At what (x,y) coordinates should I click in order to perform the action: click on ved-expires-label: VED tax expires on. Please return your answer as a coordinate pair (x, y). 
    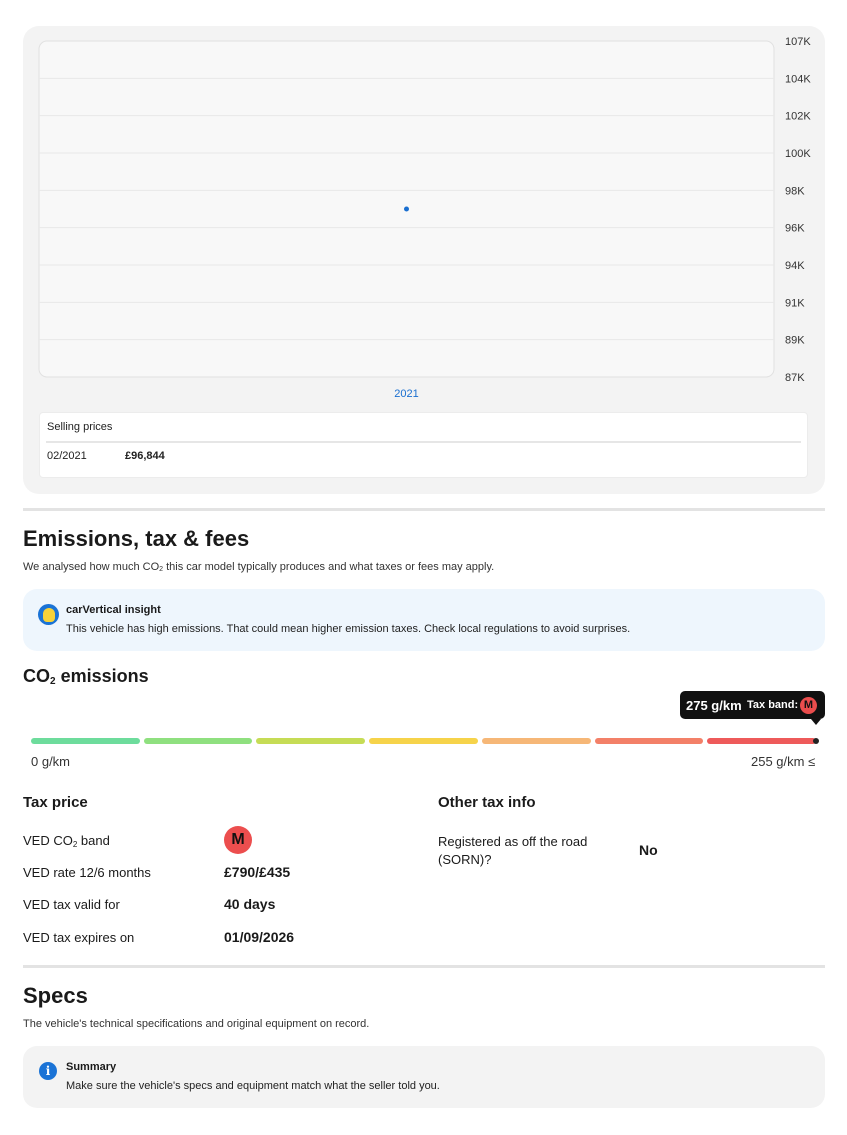
    Looking at the image, I should click on (79, 937).